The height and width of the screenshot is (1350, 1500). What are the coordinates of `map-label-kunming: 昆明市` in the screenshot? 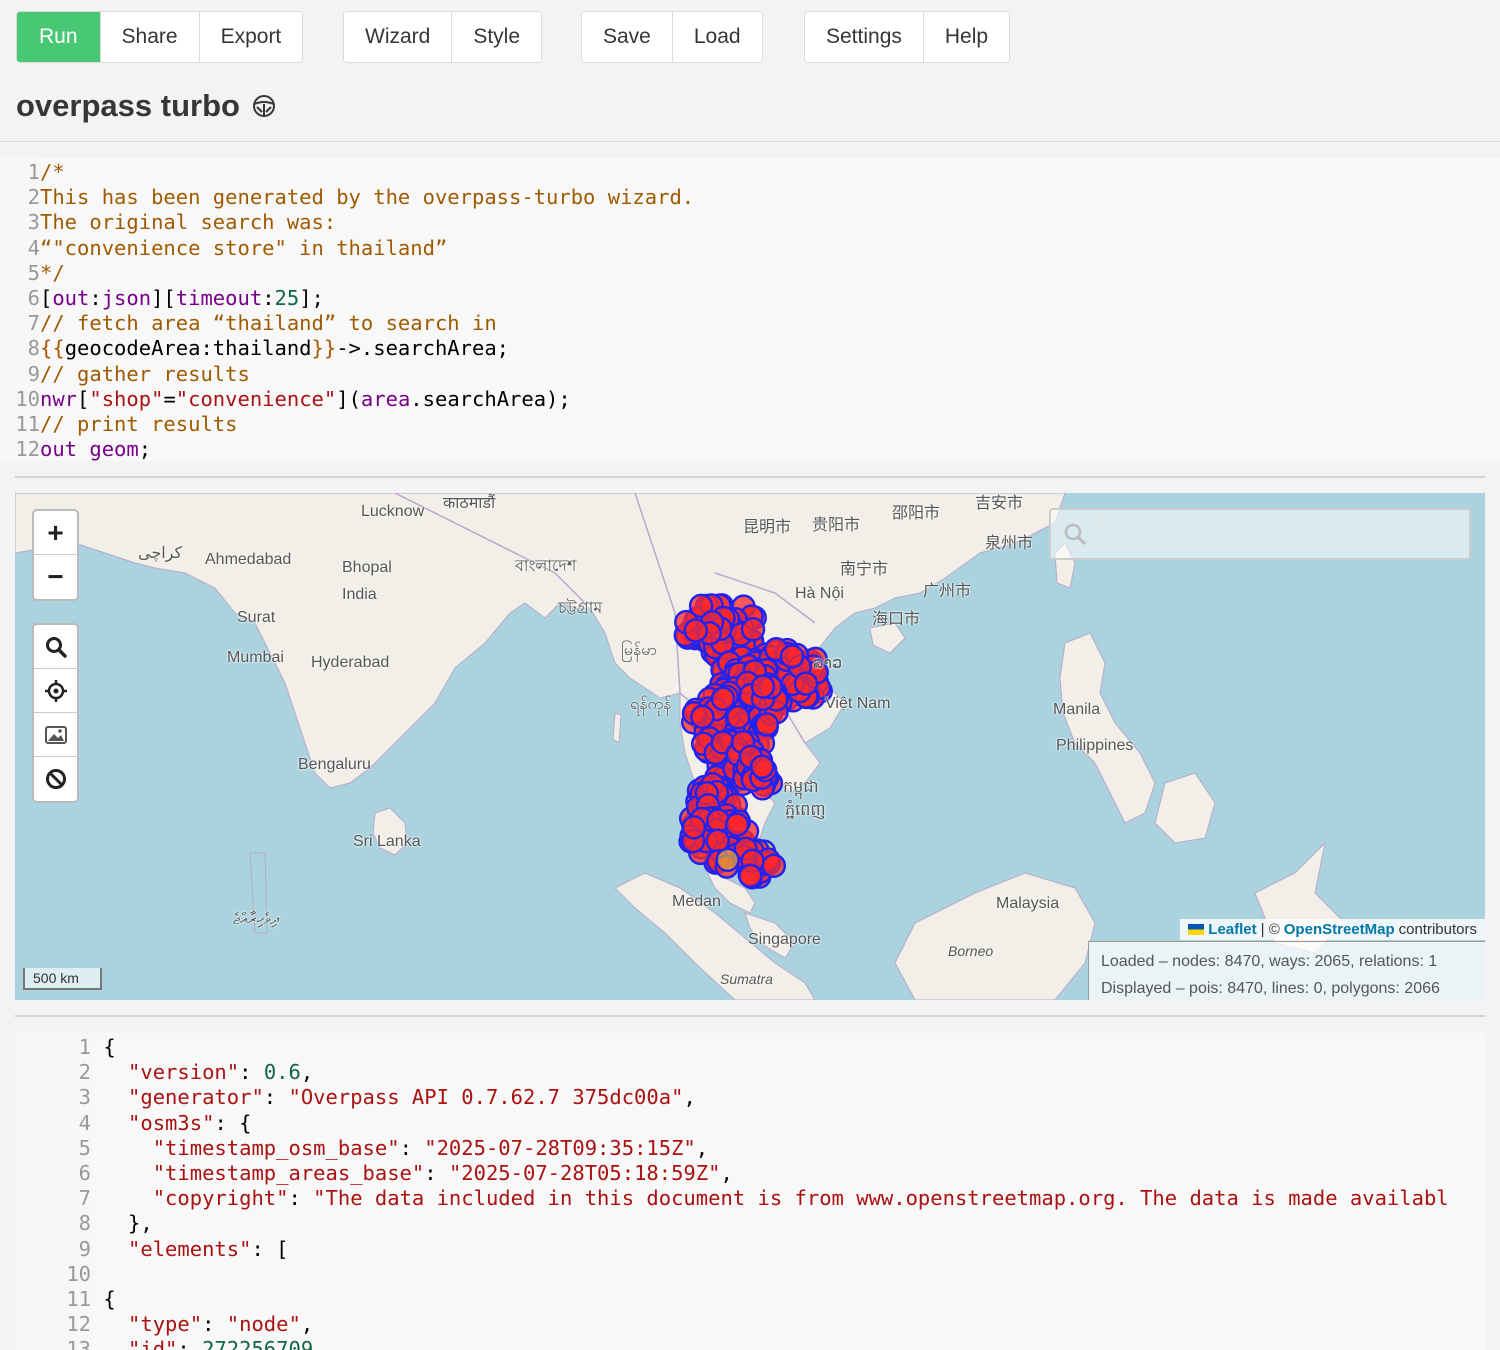 It's located at (767, 527).